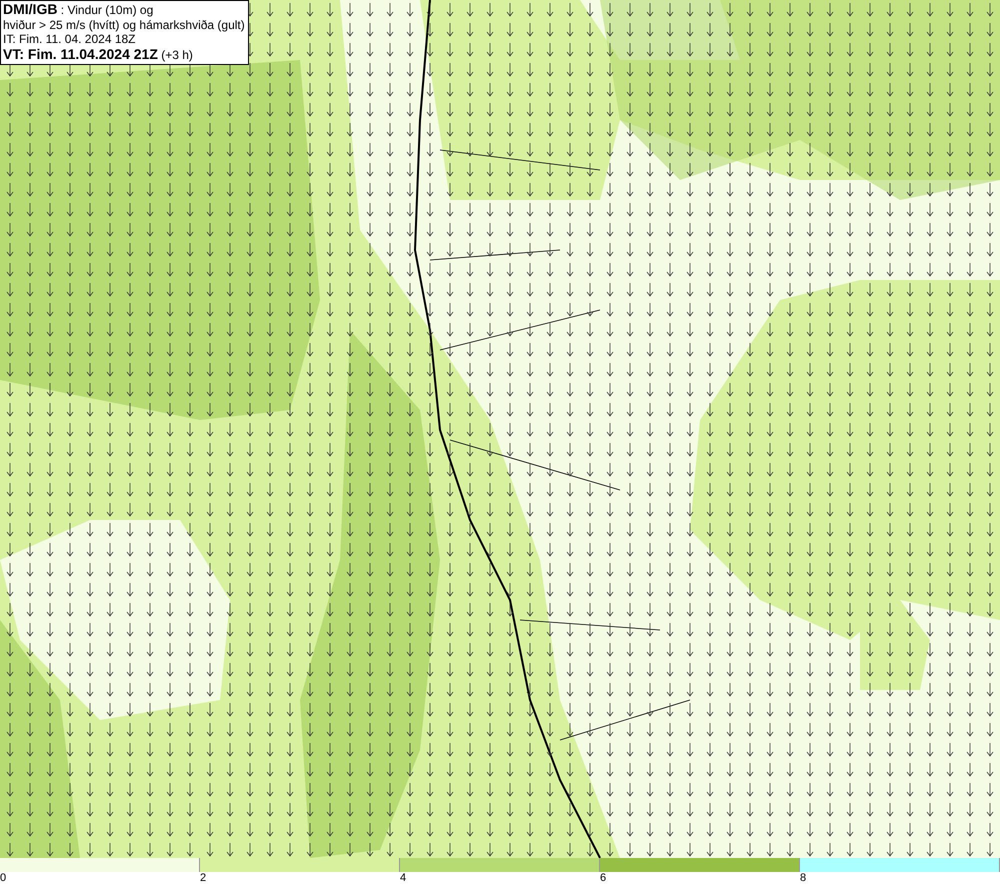 This screenshot has width=1000, height=887. What do you see at coordinates (803, 878) in the screenshot?
I see `legend-label: 8` at bounding box center [803, 878].